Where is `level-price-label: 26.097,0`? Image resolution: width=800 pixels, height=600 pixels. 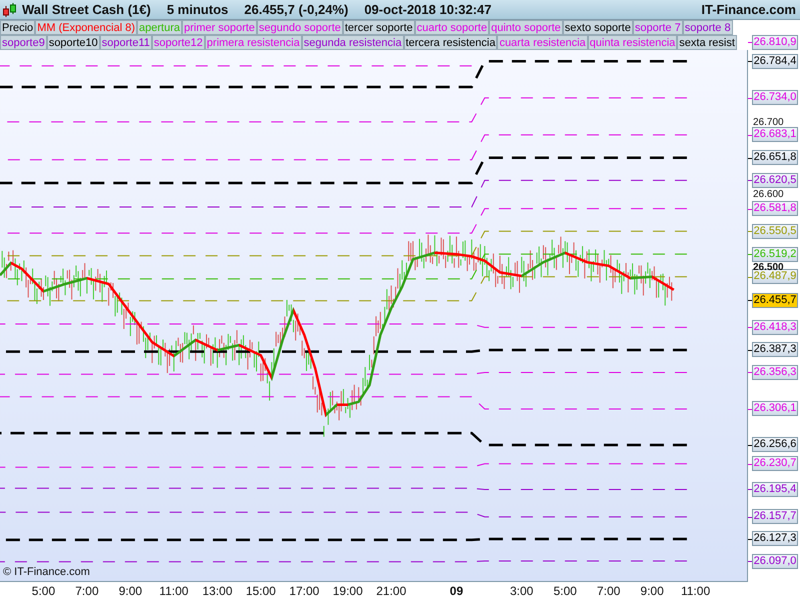
level-price-label: 26.097,0 is located at coordinates (775, 561).